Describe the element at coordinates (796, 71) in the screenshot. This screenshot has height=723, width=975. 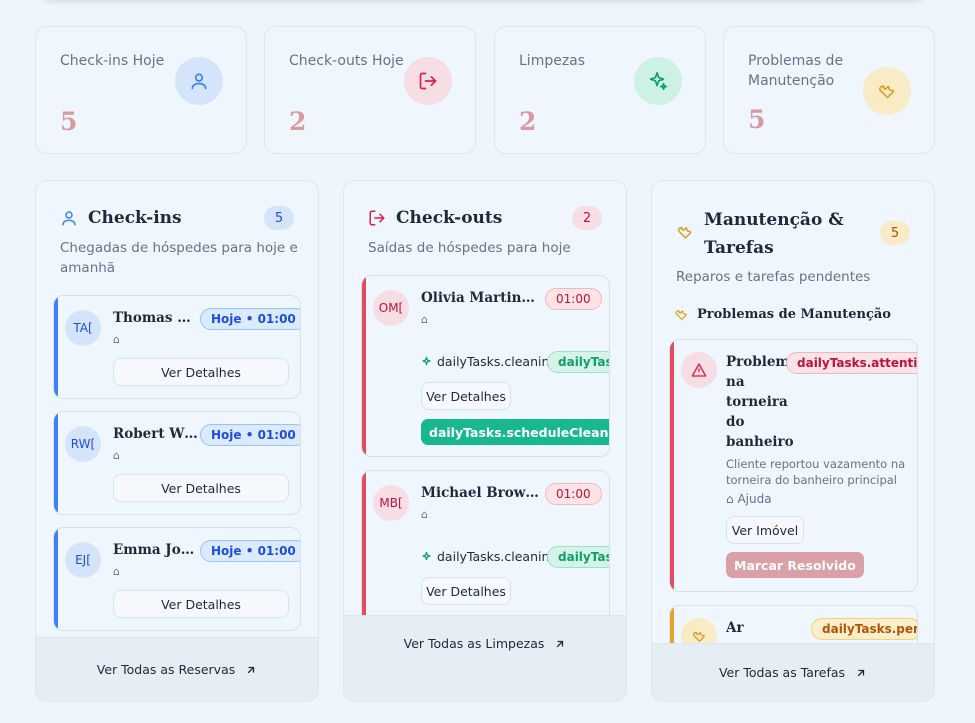
I see `stat-label: Problemas de Manutenção` at that location.